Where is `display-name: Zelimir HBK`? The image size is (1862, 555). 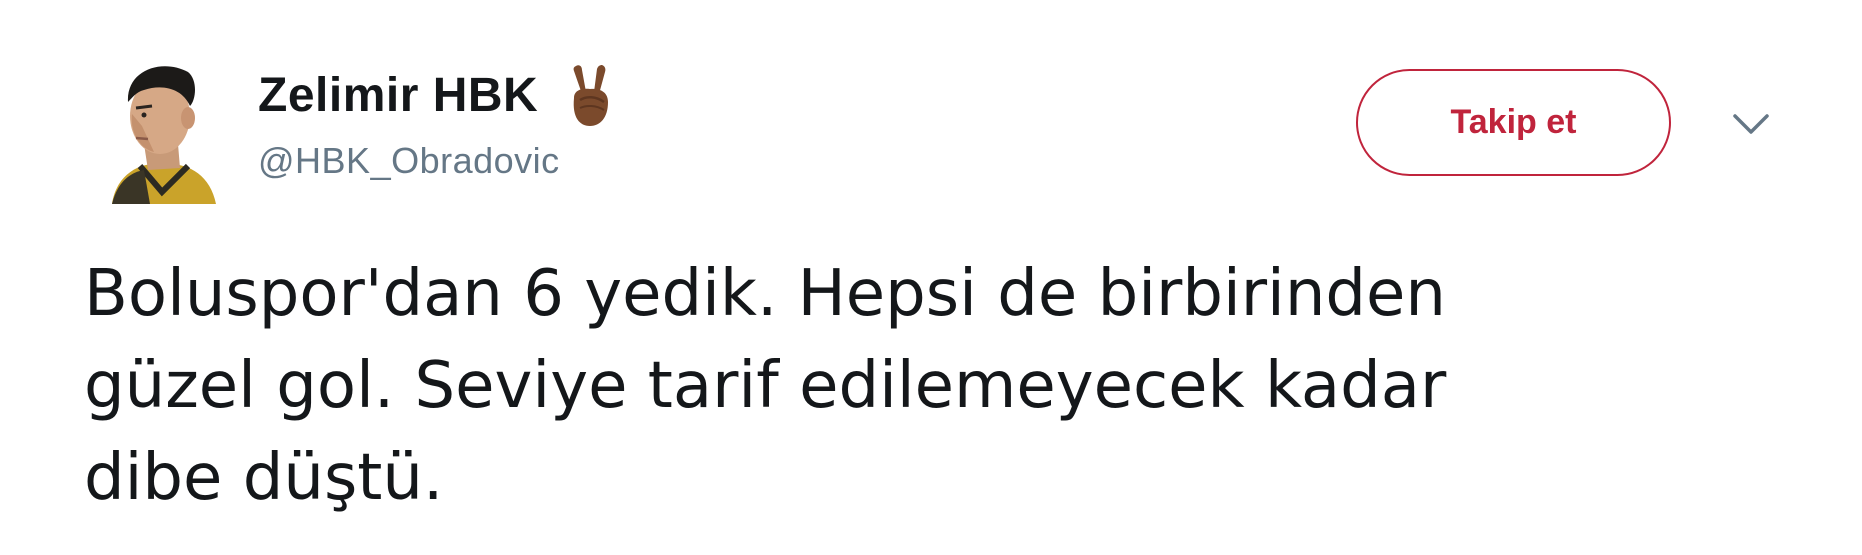
display-name: Zelimir HBK is located at coordinates (398, 95).